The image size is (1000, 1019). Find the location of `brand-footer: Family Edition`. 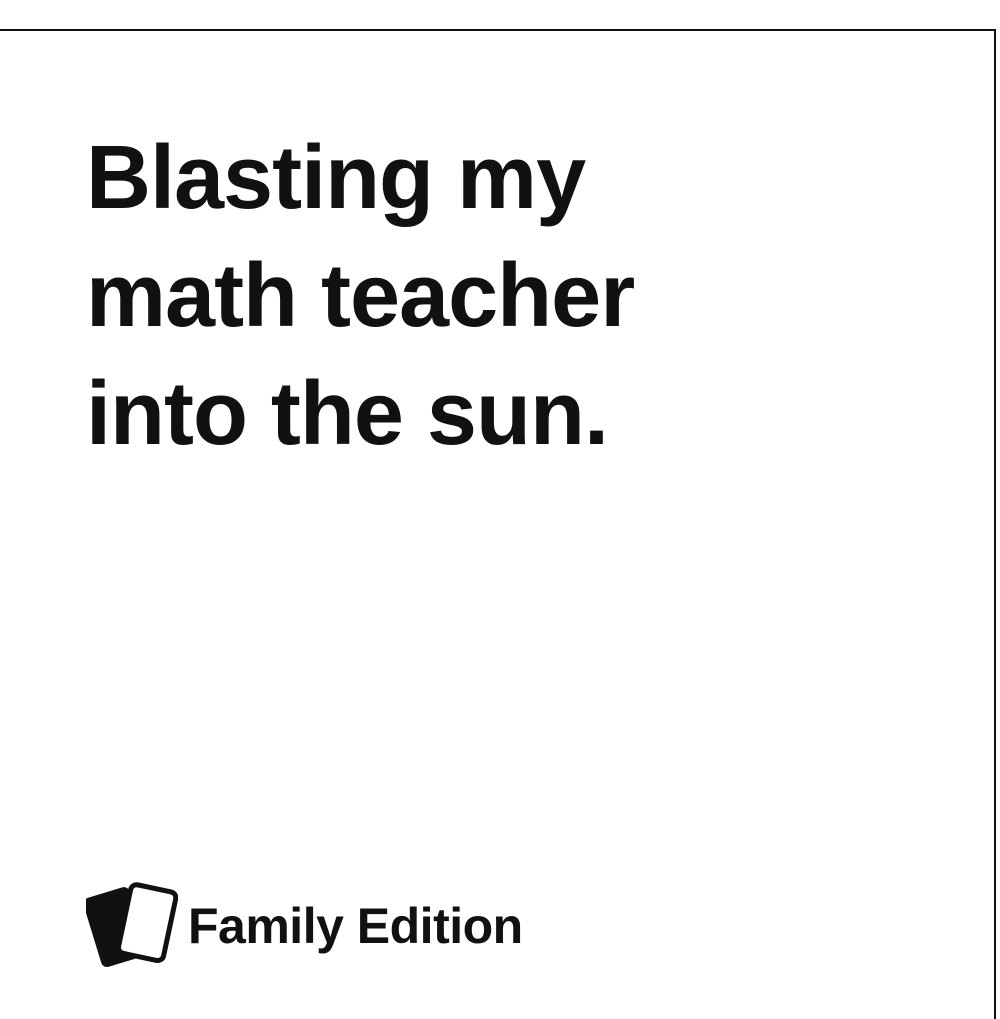

brand-footer: Family Edition is located at coordinates (304, 926).